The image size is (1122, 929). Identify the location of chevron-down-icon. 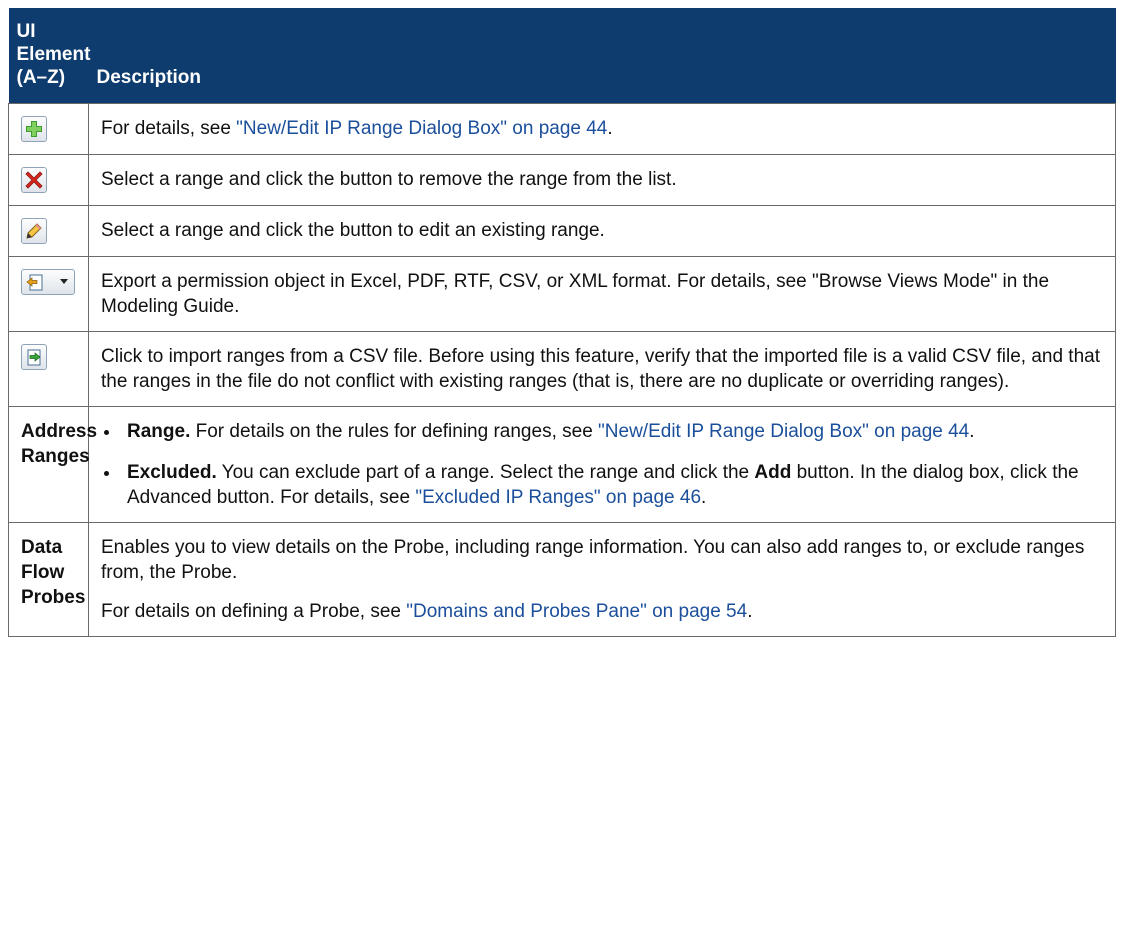
(64, 281).